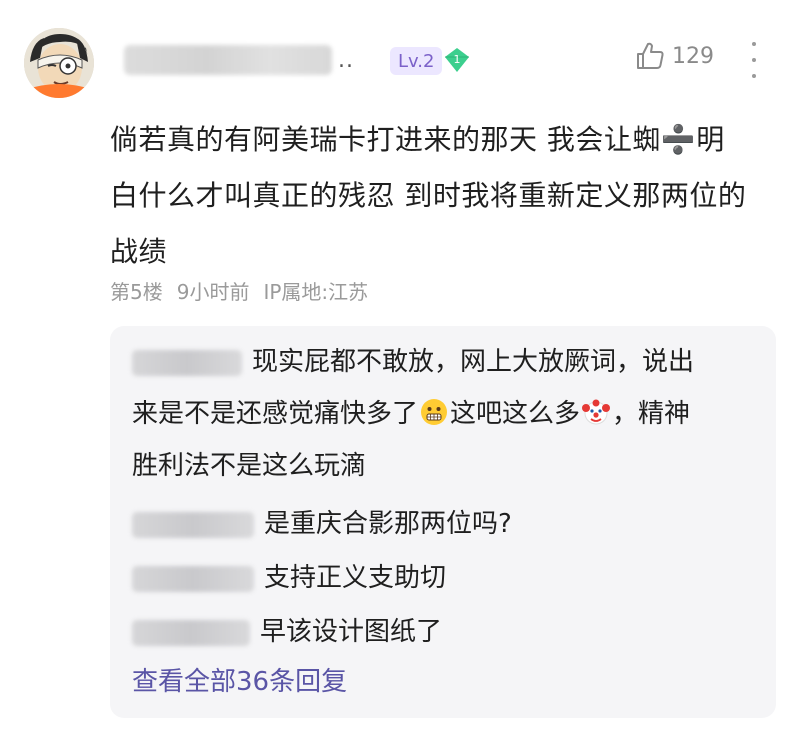 The height and width of the screenshot is (732, 800). What do you see at coordinates (213, 292) in the screenshot?
I see `post-time: 9小时前` at bounding box center [213, 292].